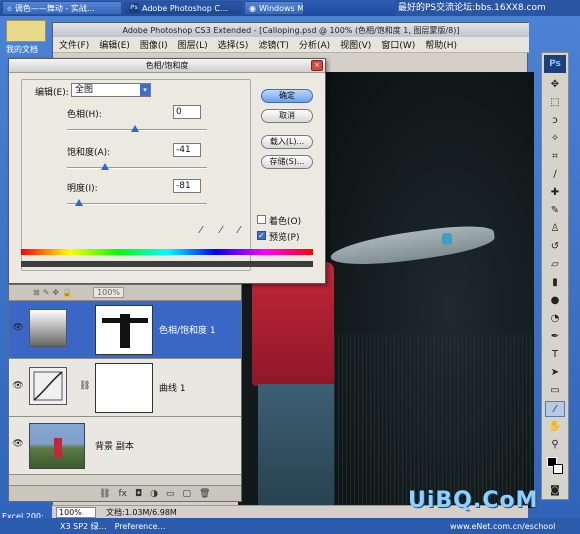  I want to click on adjusted-spectrum-bar, so click(167, 264).